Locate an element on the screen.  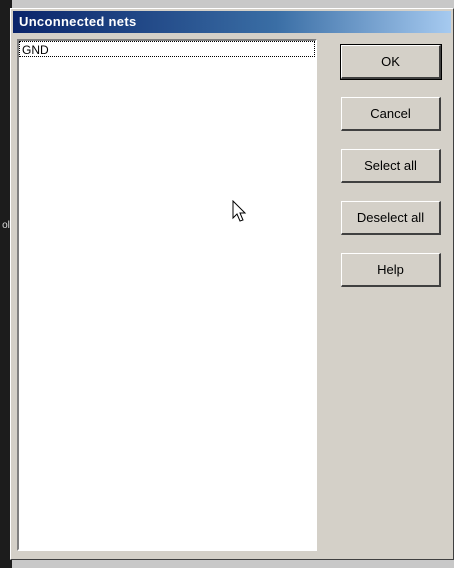
deselect-all-button: Deselect all is located at coordinates (391, 218).